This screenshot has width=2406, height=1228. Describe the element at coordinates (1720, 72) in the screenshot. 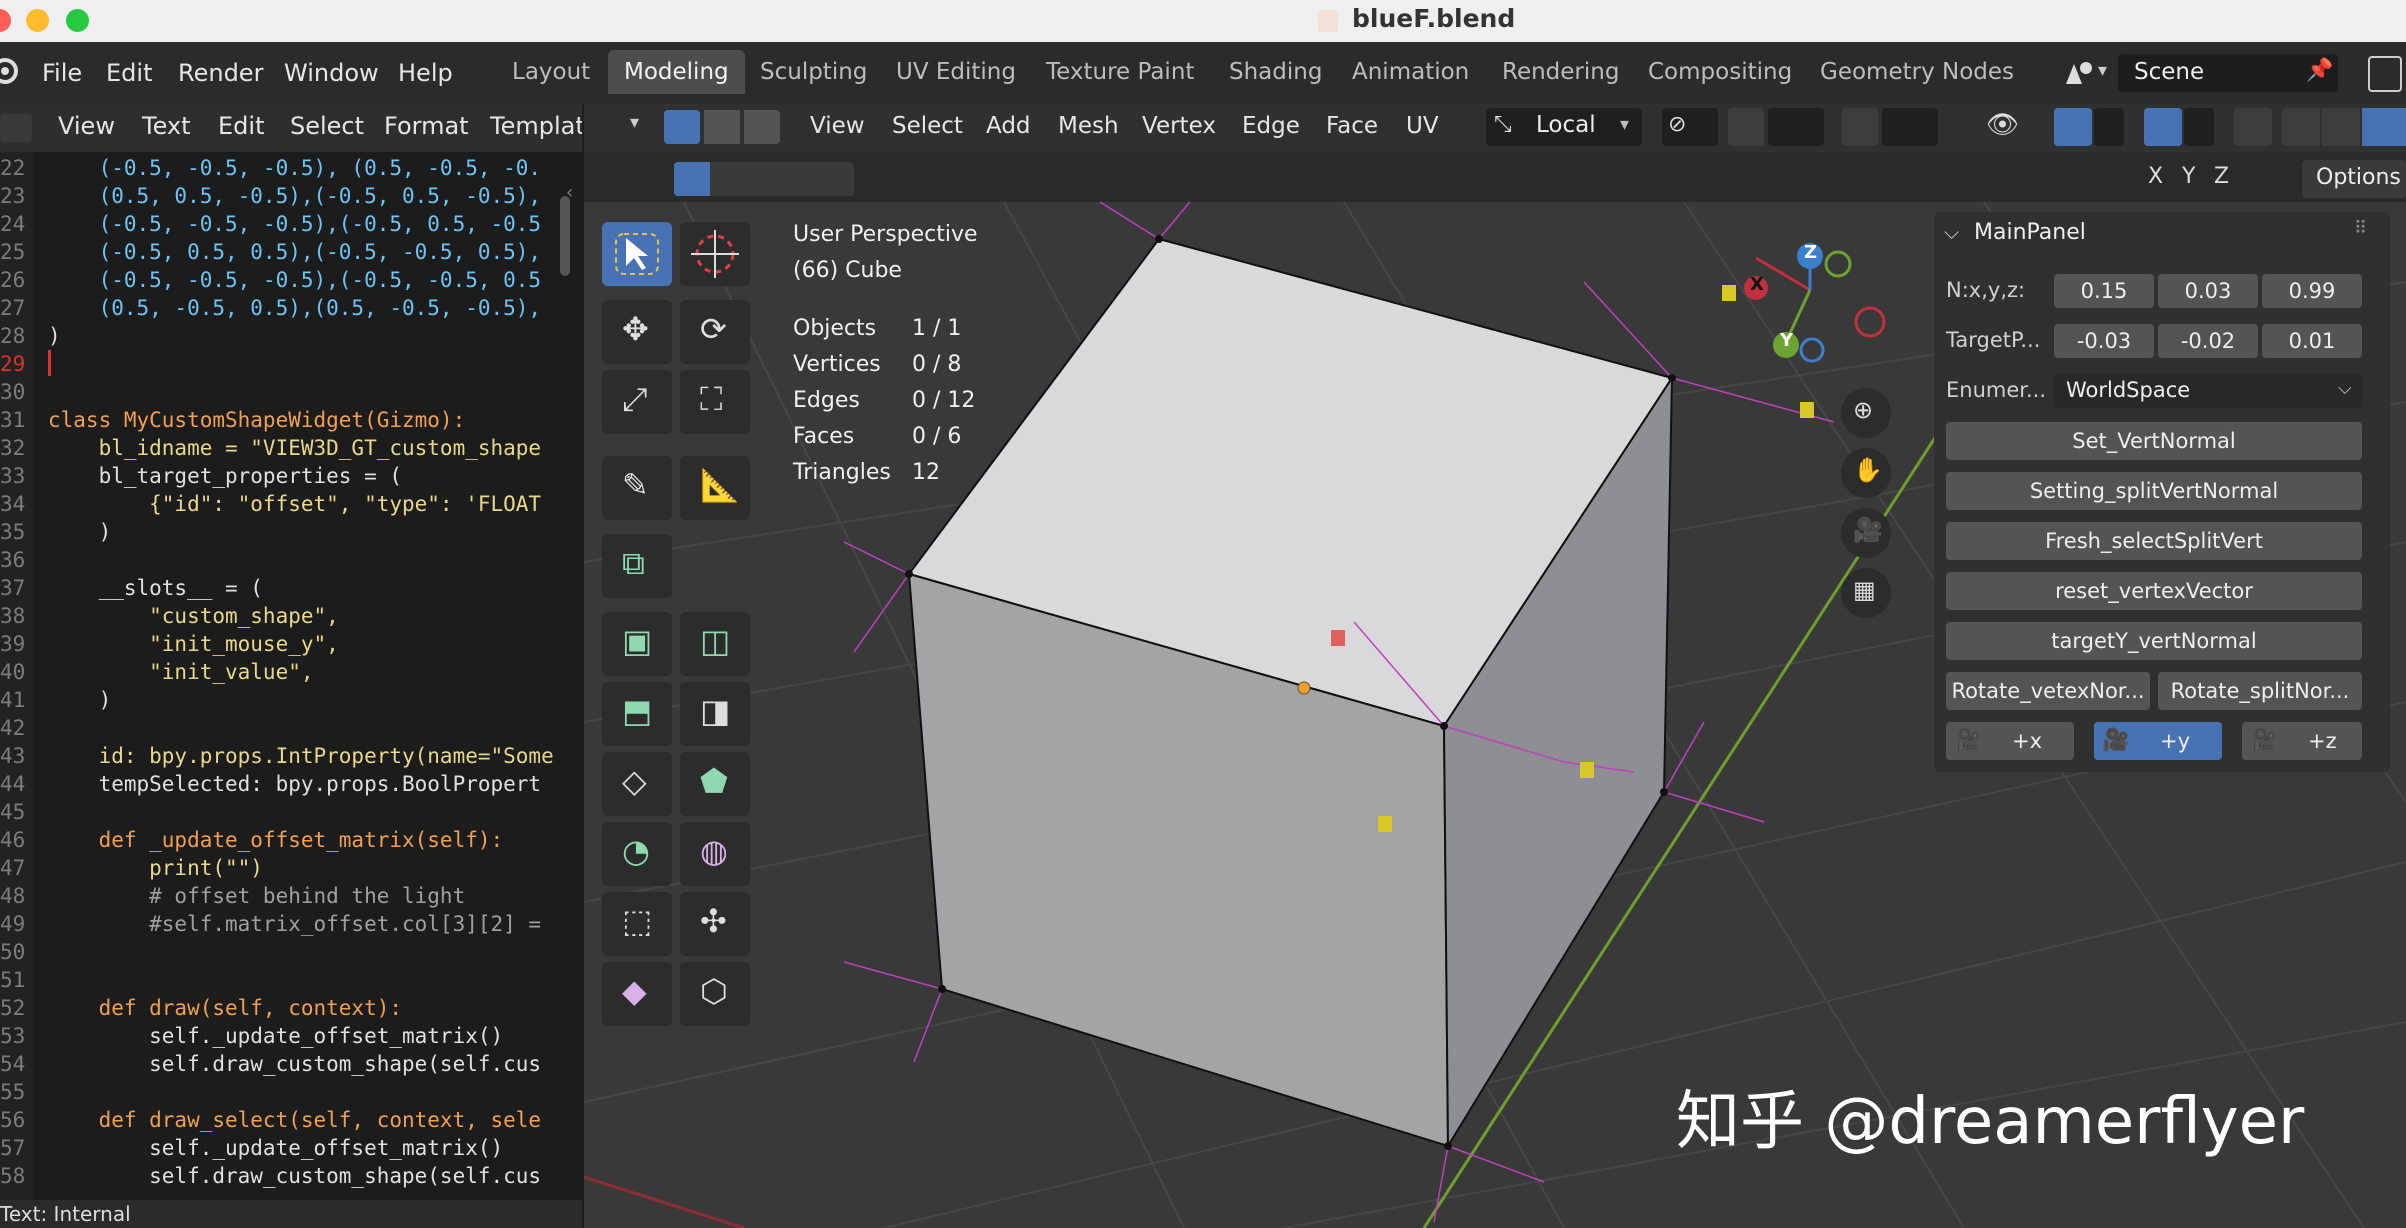

I see `tab-compositing: Compositing` at that location.